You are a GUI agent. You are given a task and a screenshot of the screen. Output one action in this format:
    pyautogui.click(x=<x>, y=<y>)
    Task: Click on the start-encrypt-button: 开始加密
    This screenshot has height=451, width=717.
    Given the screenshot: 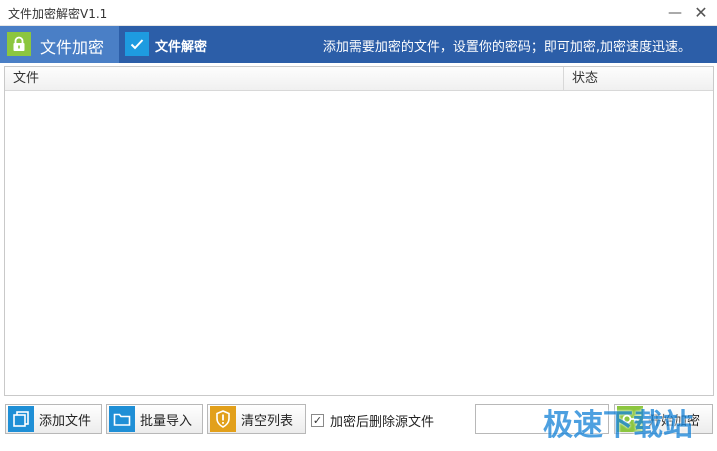 What is the action you would take?
    pyautogui.click(x=663, y=419)
    